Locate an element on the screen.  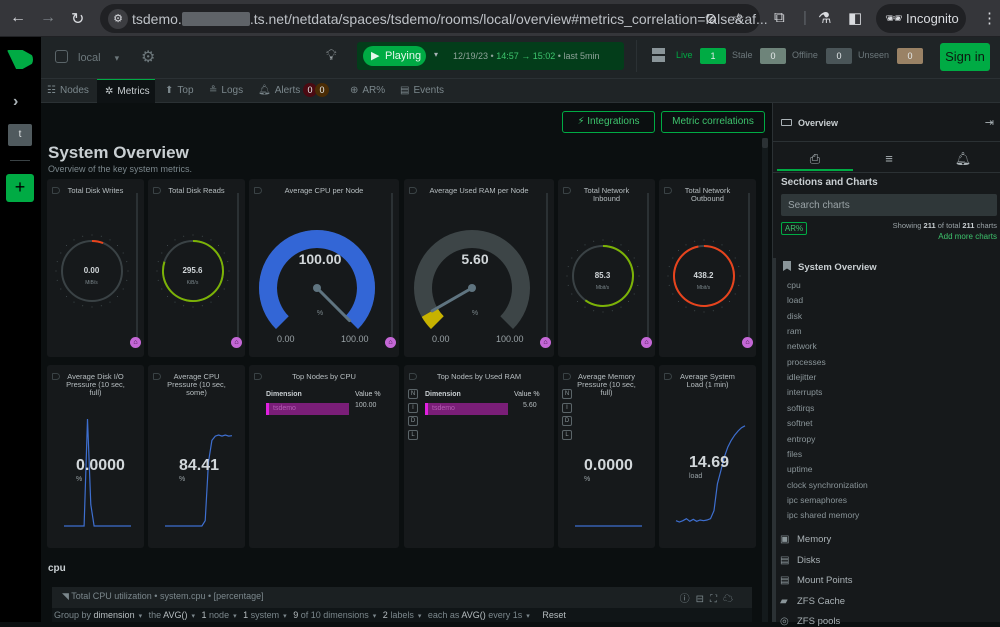
toc-group: ▰ ZFS Cache is located at coordinates (812, 601).